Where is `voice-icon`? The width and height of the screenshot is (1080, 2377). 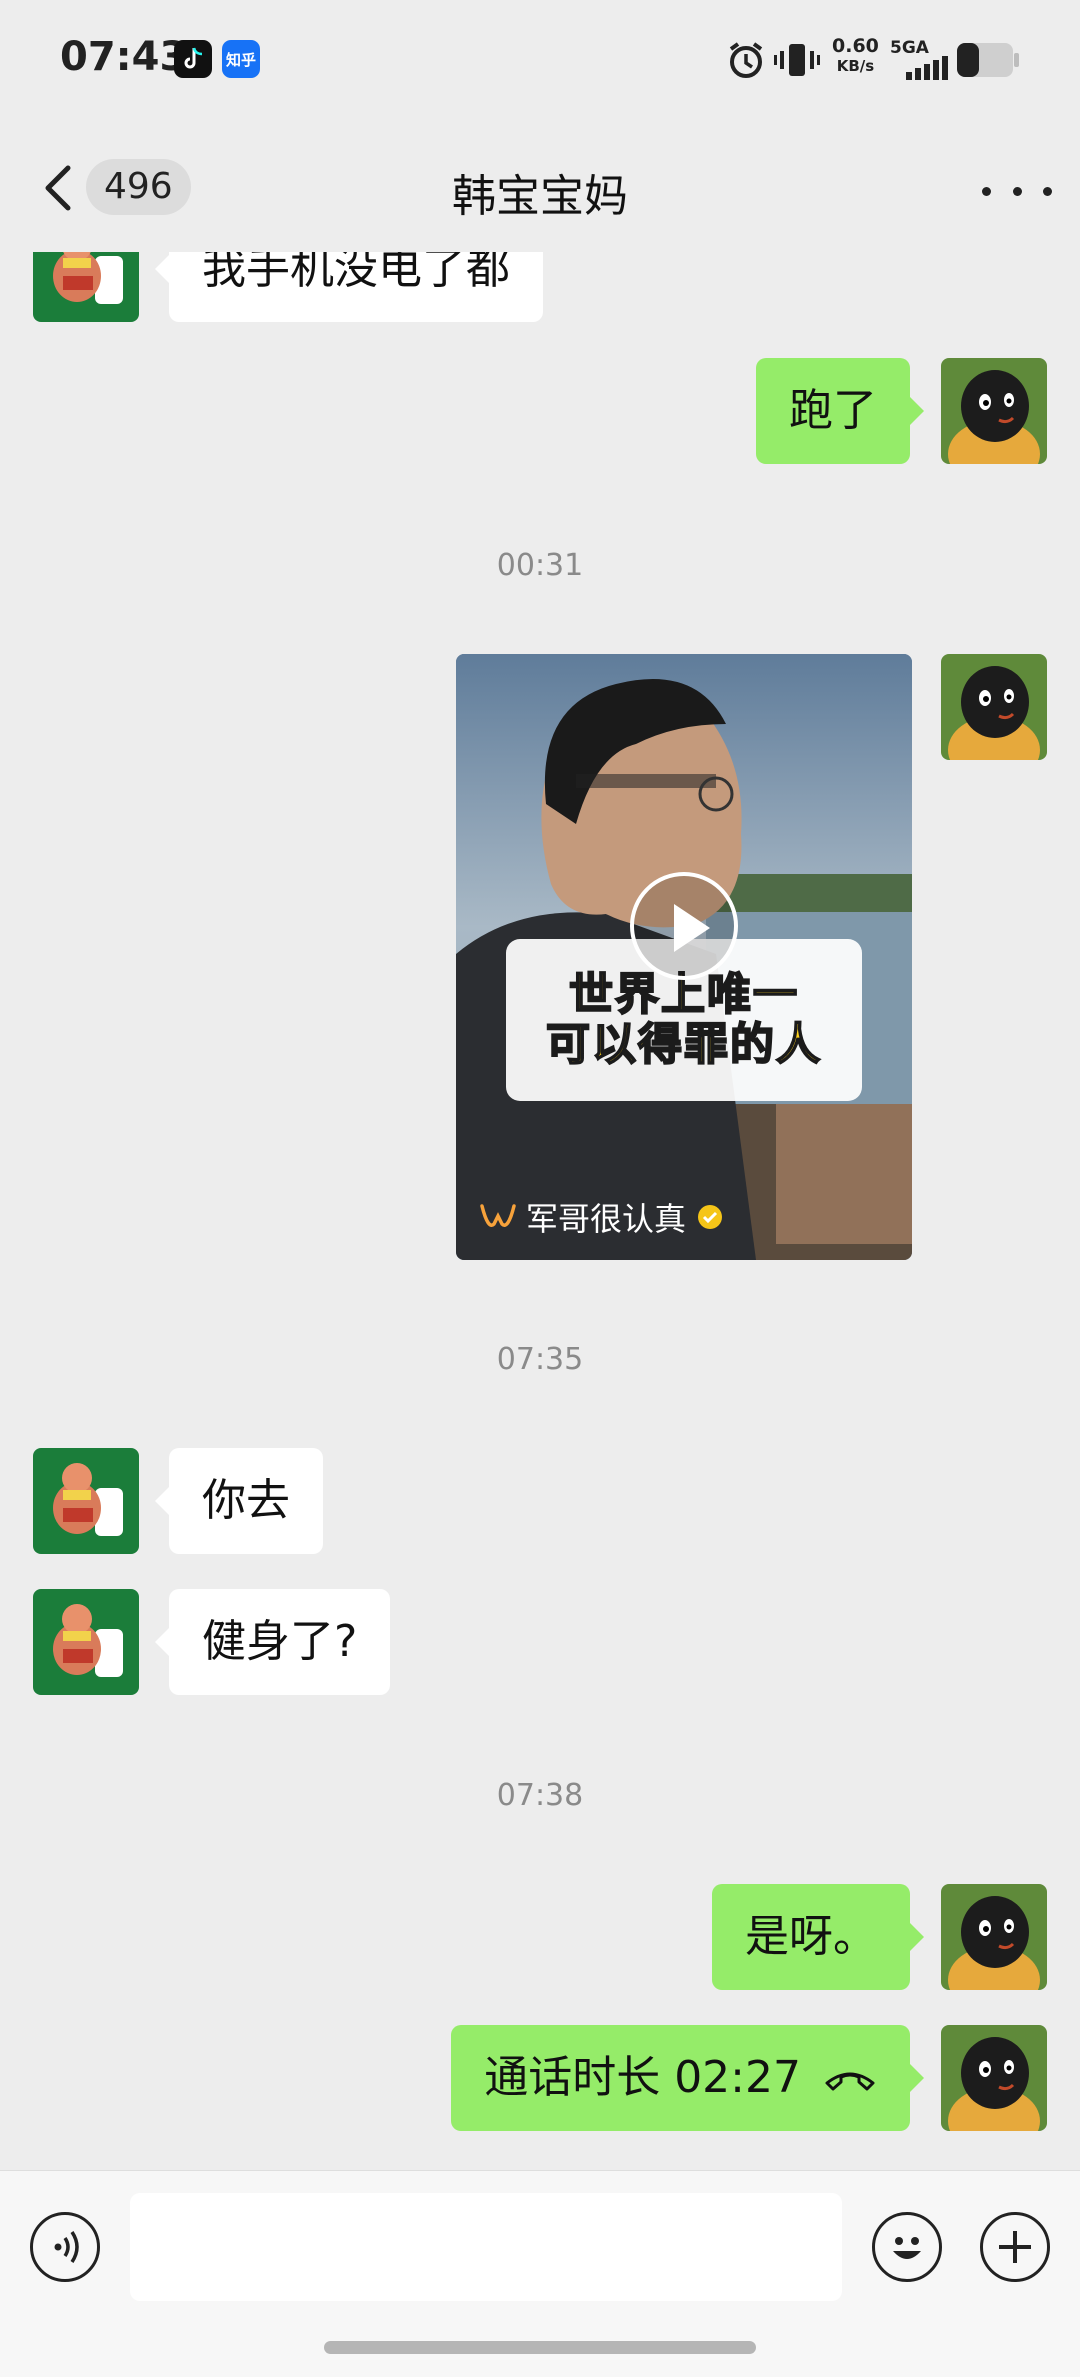
voice-icon is located at coordinates (66, 2247).